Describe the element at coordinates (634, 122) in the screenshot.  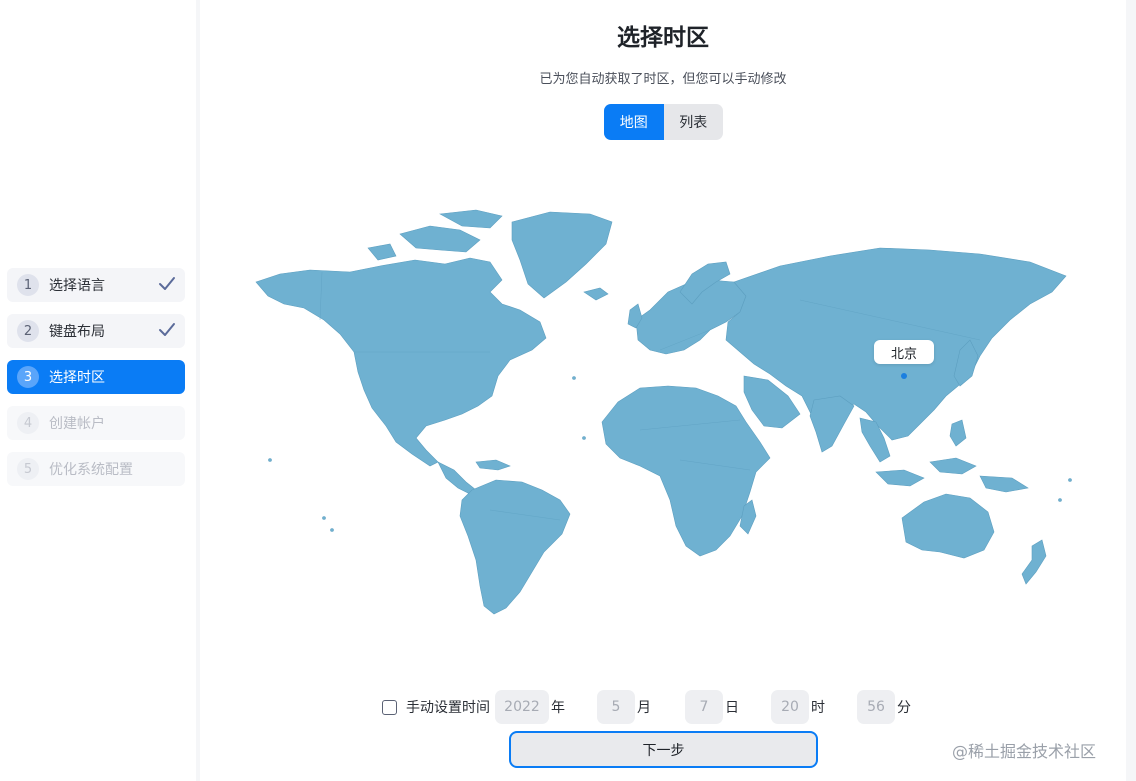
I see `map-view-tab: 地图` at that location.